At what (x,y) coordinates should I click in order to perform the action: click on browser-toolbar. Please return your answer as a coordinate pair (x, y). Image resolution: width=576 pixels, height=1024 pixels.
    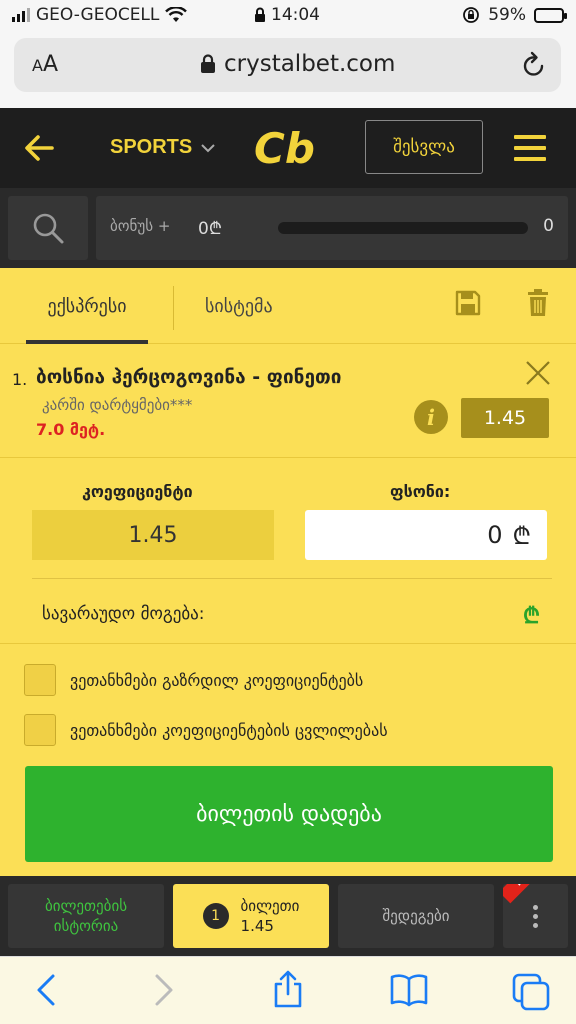
    Looking at the image, I should click on (288, 990).